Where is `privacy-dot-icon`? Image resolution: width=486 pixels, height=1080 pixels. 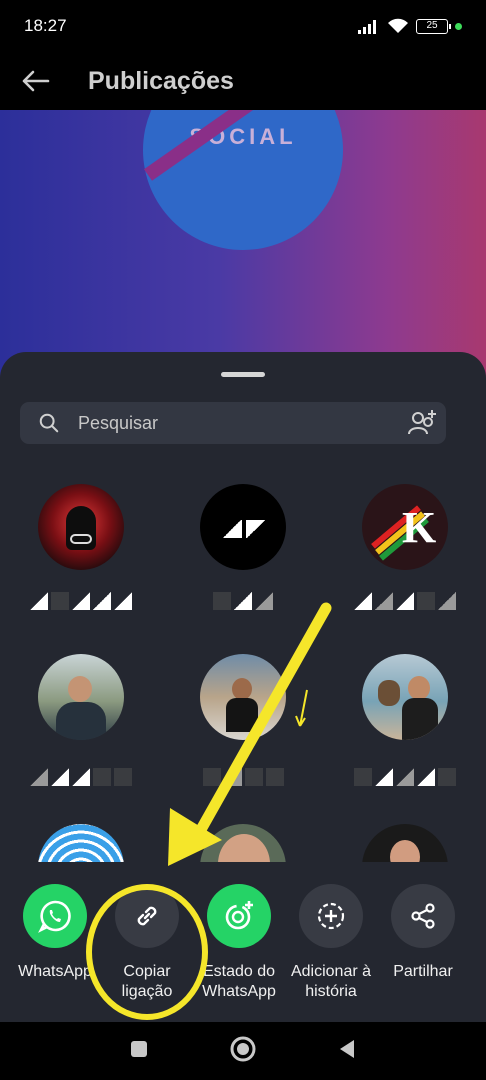 privacy-dot-icon is located at coordinates (458, 26).